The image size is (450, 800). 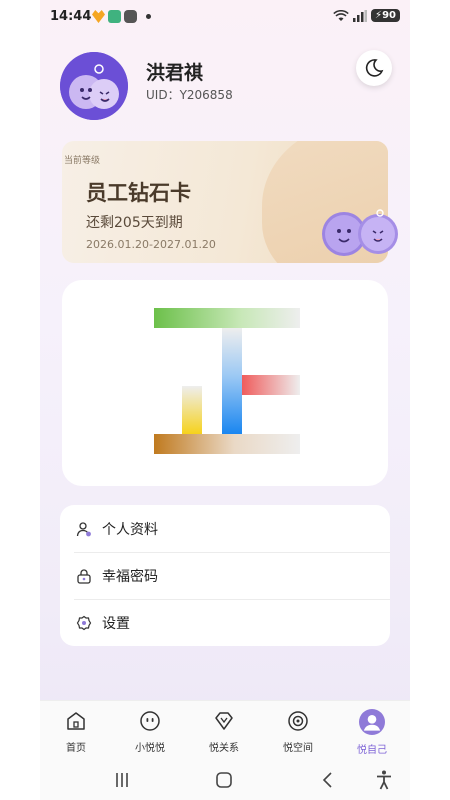 What do you see at coordinates (150, 731) in the screenshot?
I see `nav-item-xiaoyueyue: 小悦悦` at bounding box center [150, 731].